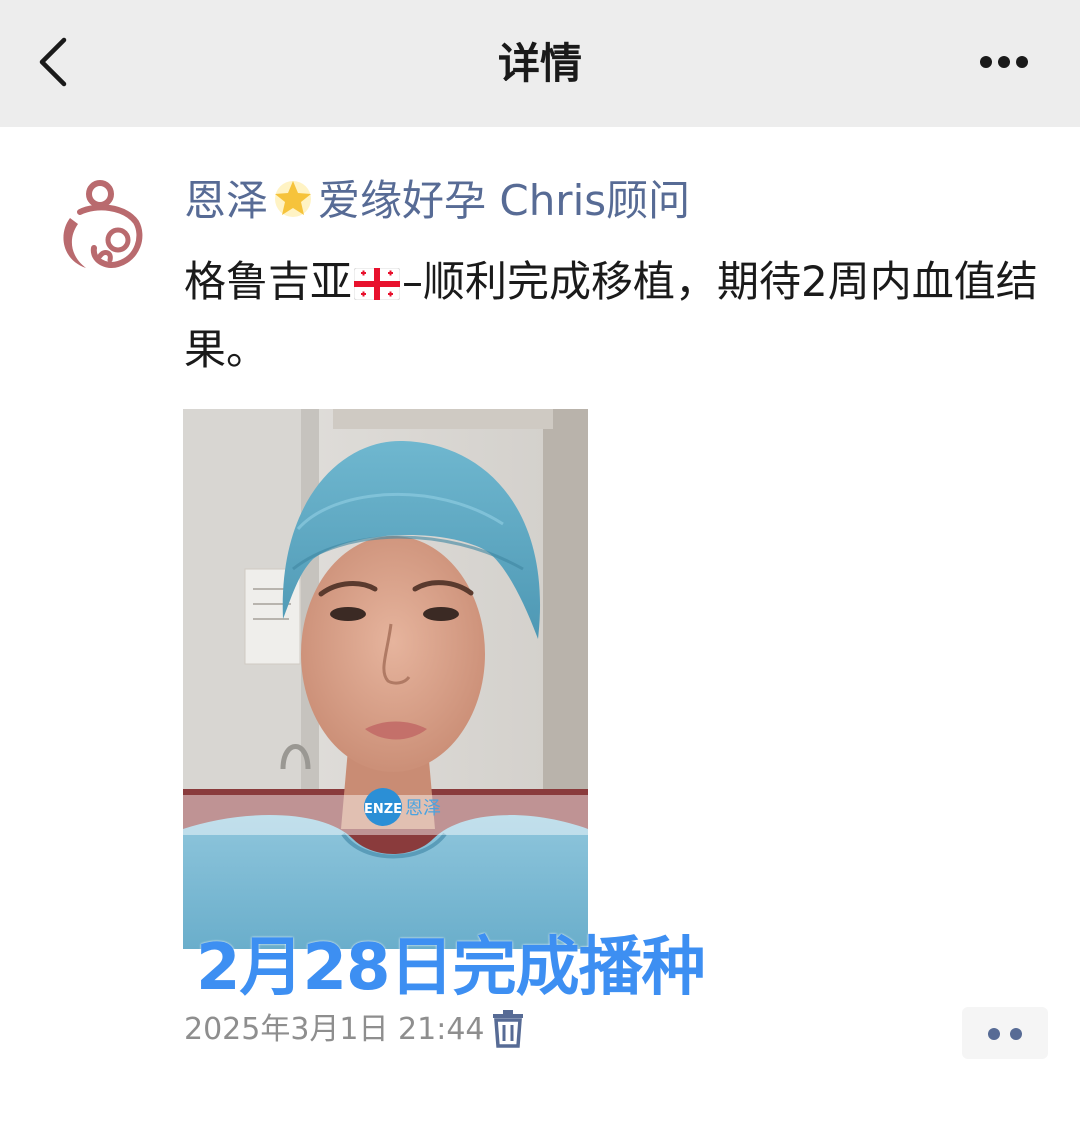 The image size is (1080, 1146). Describe the element at coordinates (1004, 62) in the screenshot. I see `more-options-icon` at that location.